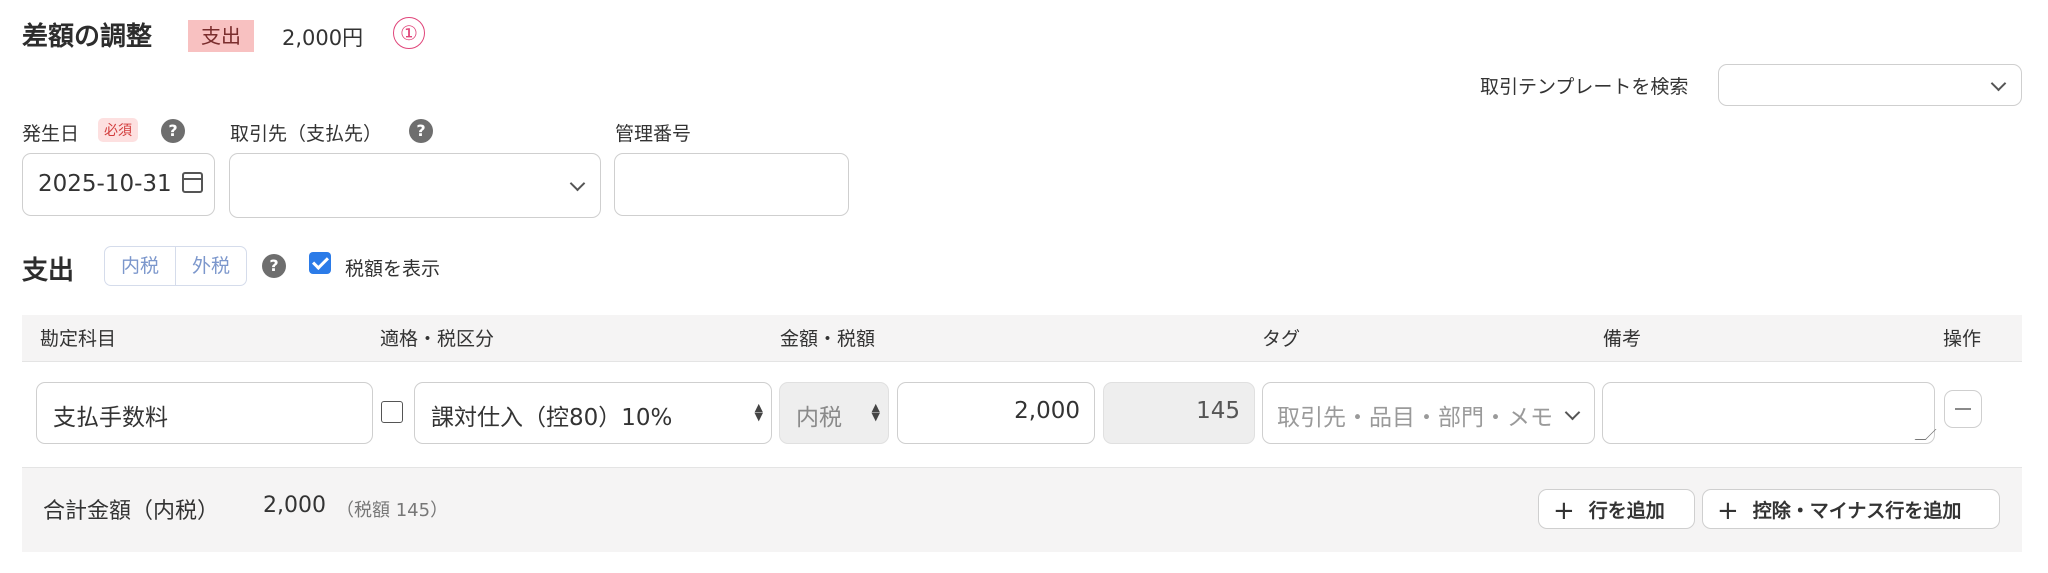 This screenshot has width=2048, height=573. What do you see at coordinates (415, 185) in the screenshot?
I see `partner-select` at bounding box center [415, 185].